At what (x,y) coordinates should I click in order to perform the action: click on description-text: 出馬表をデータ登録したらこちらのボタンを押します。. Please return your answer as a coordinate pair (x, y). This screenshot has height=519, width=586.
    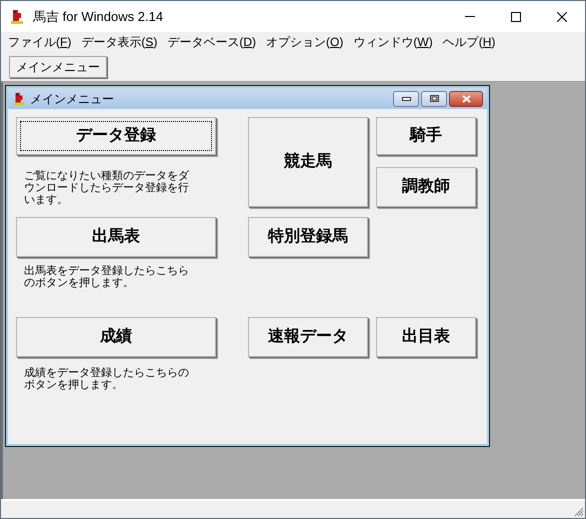
    Looking at the image, I should click on (106, 276).